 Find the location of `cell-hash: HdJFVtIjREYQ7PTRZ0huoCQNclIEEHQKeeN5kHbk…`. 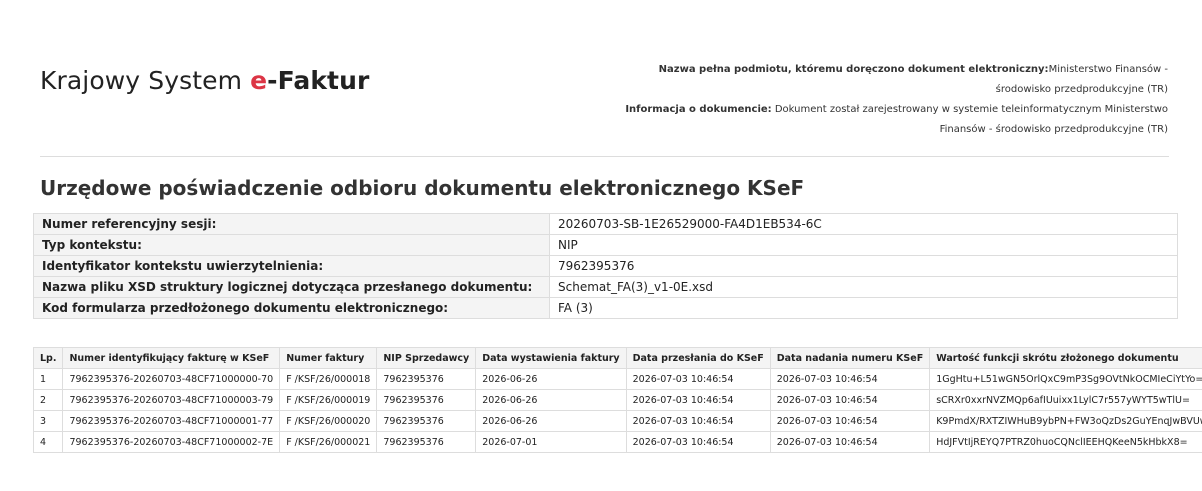

cell-hash: HdJFVtIjREYQ7PTRZ0huoCQNclIEEHQKeeN5kHbk… is located at coordinates (1065, 442).